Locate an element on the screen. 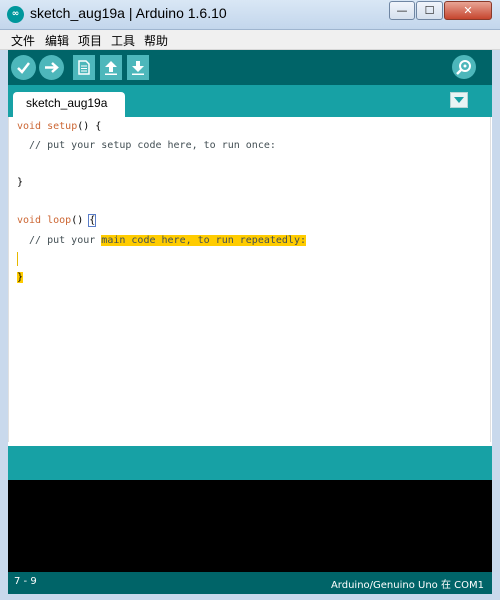 This screenshot has width=500, height=600. verify-button is located at coordinates (23, 67).